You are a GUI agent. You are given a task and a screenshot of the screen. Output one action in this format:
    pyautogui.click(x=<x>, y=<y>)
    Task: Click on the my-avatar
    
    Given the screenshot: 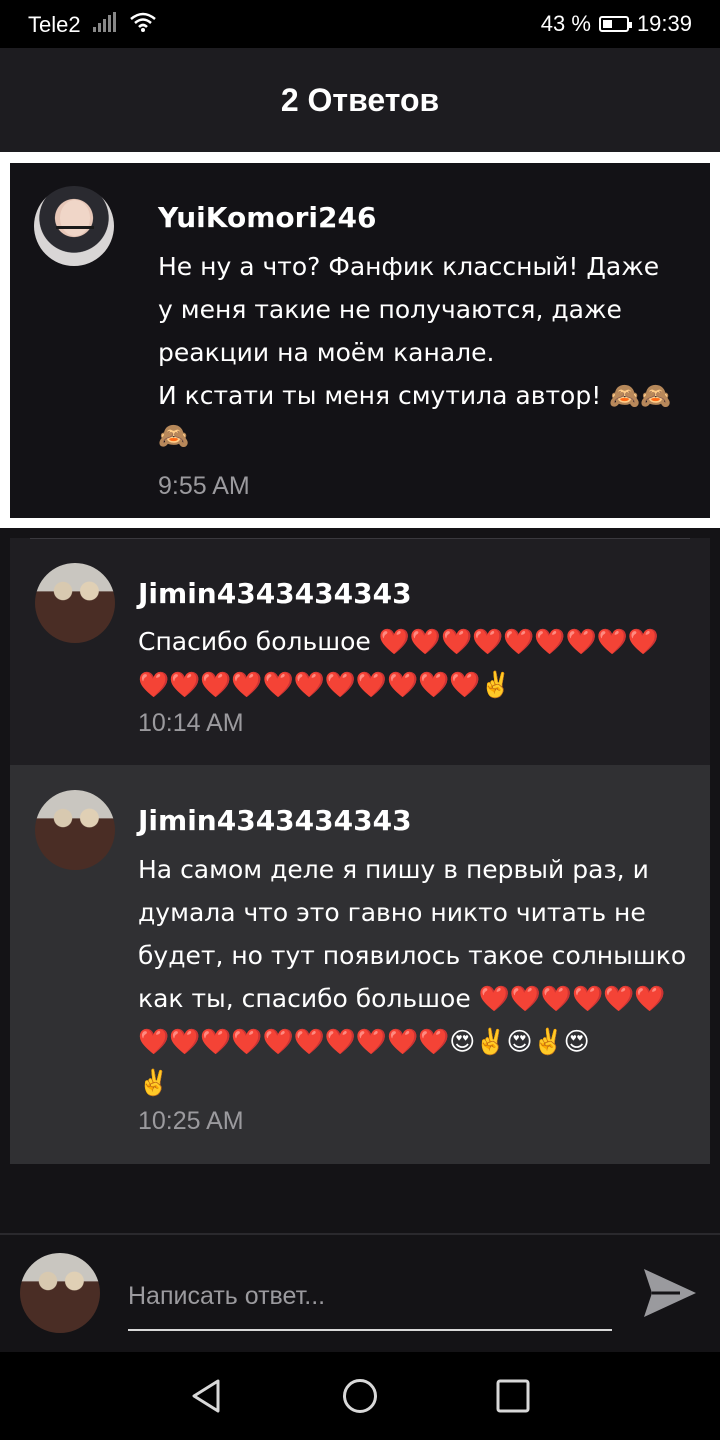 What is the action you would take?
    pyautogui.click(x=60, y=1293)
    